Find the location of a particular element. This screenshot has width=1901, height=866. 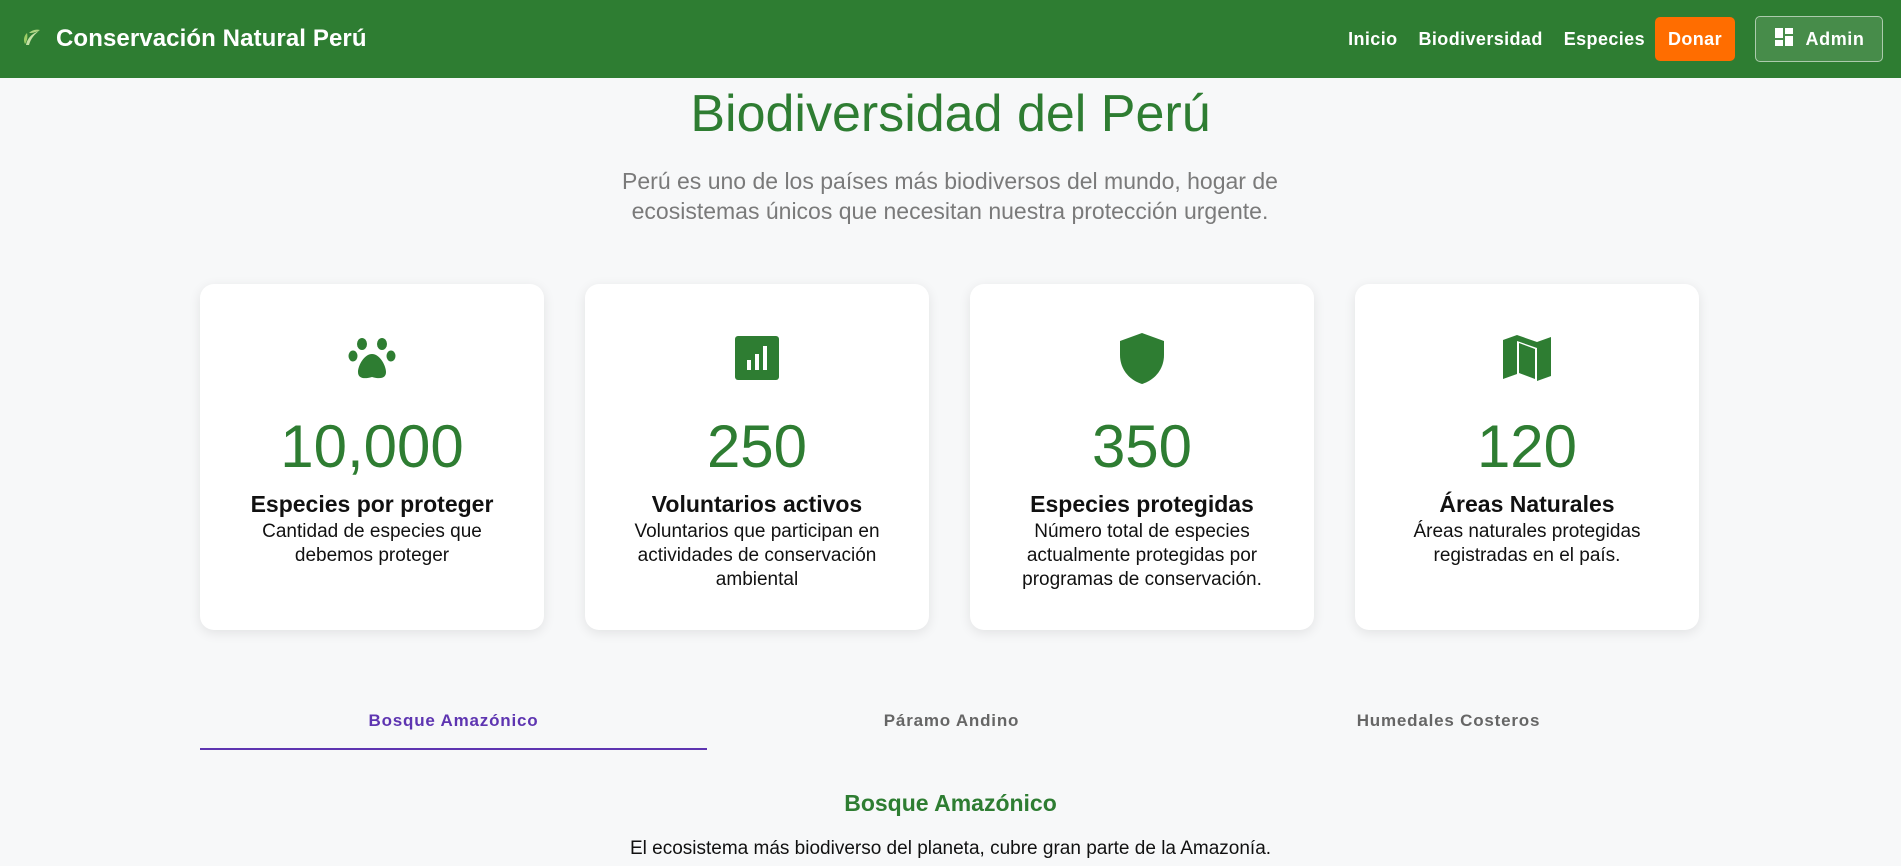

nav-especies: Especies is located at coordinates (1604, 39).